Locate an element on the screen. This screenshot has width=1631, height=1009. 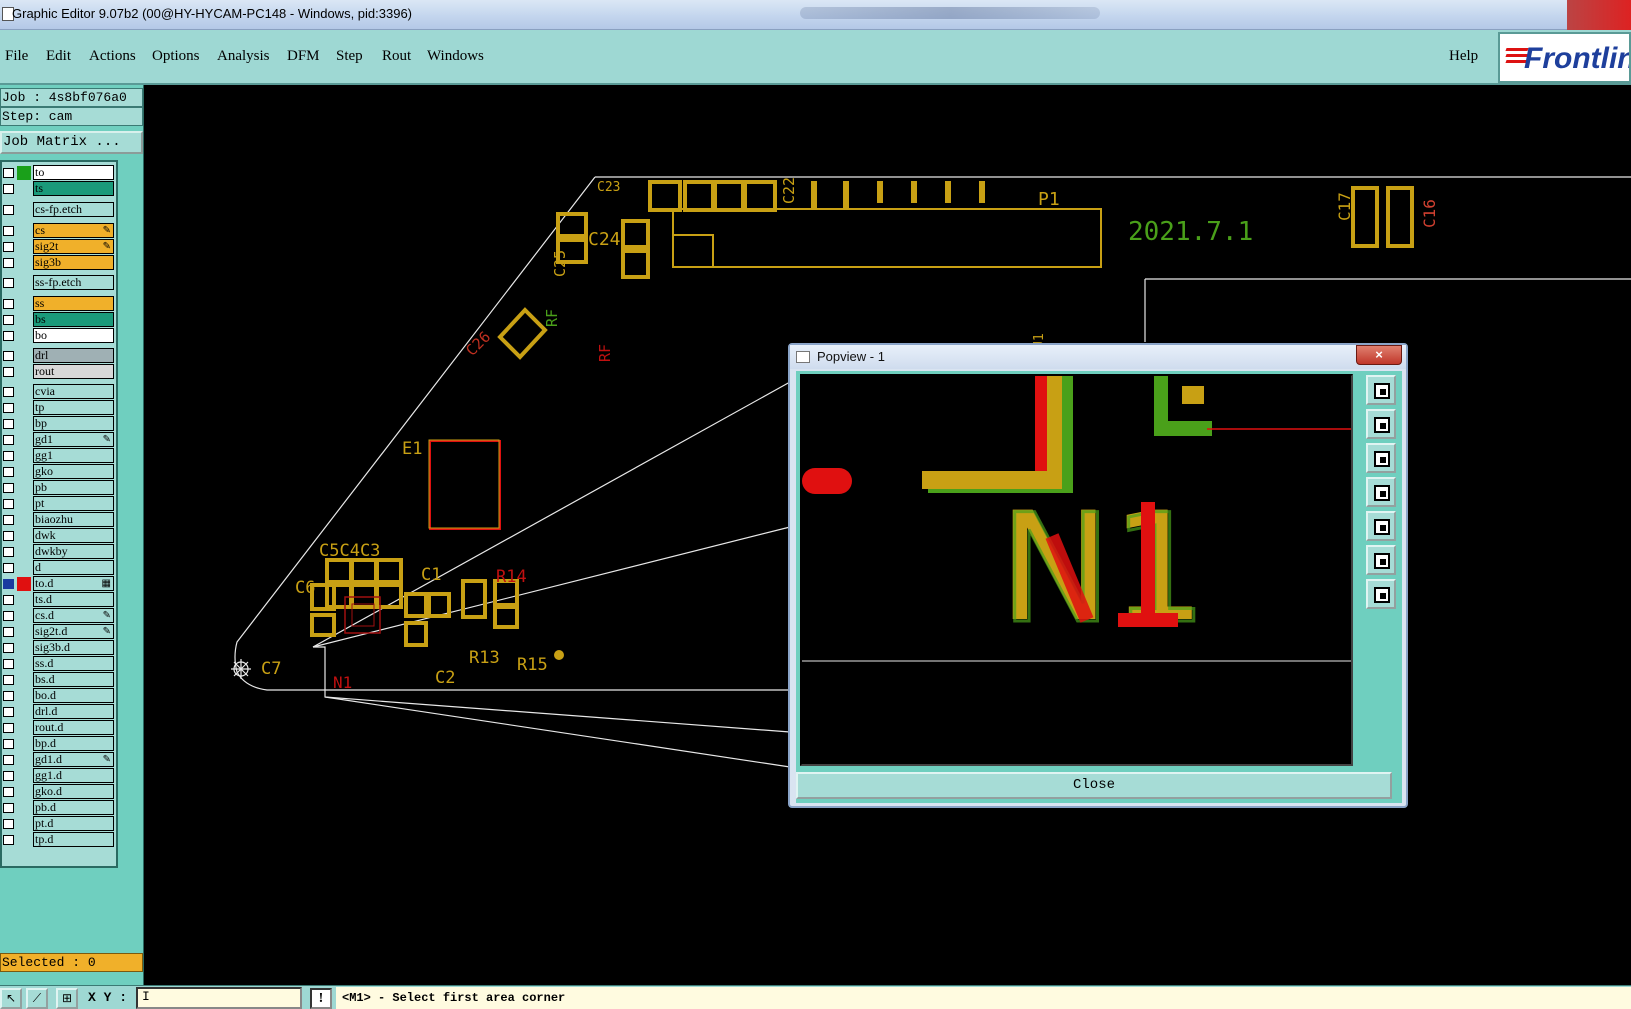
grid-icon: ⊞ is located at coordinates (67, 998).